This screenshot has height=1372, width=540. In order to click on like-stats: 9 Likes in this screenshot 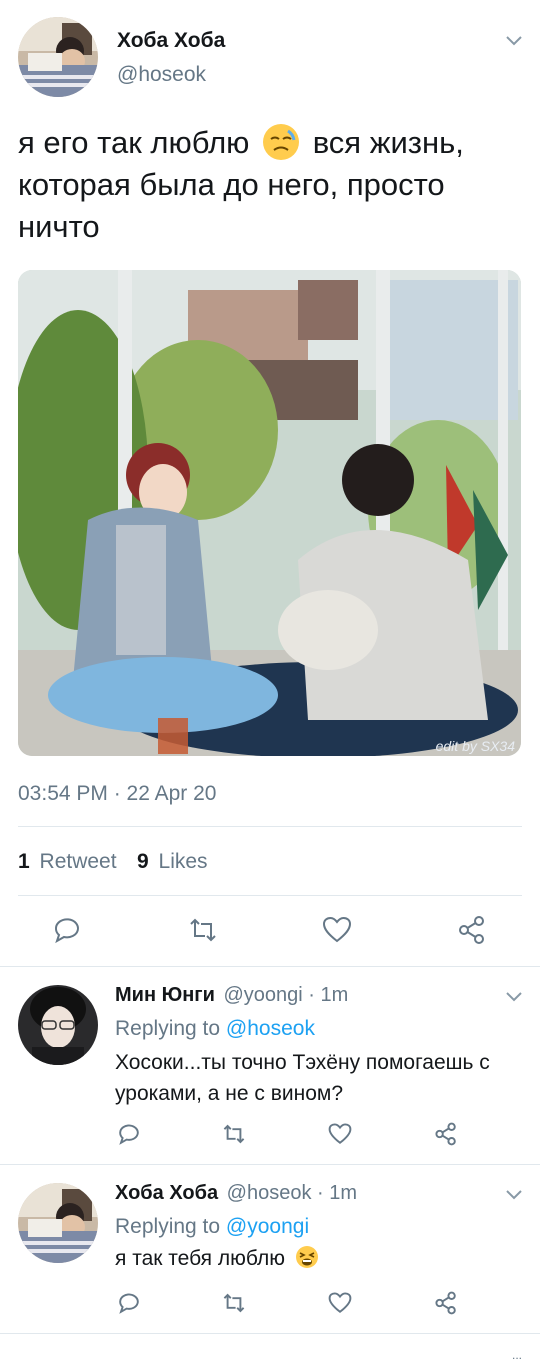, I will do `click(172, 862)`.